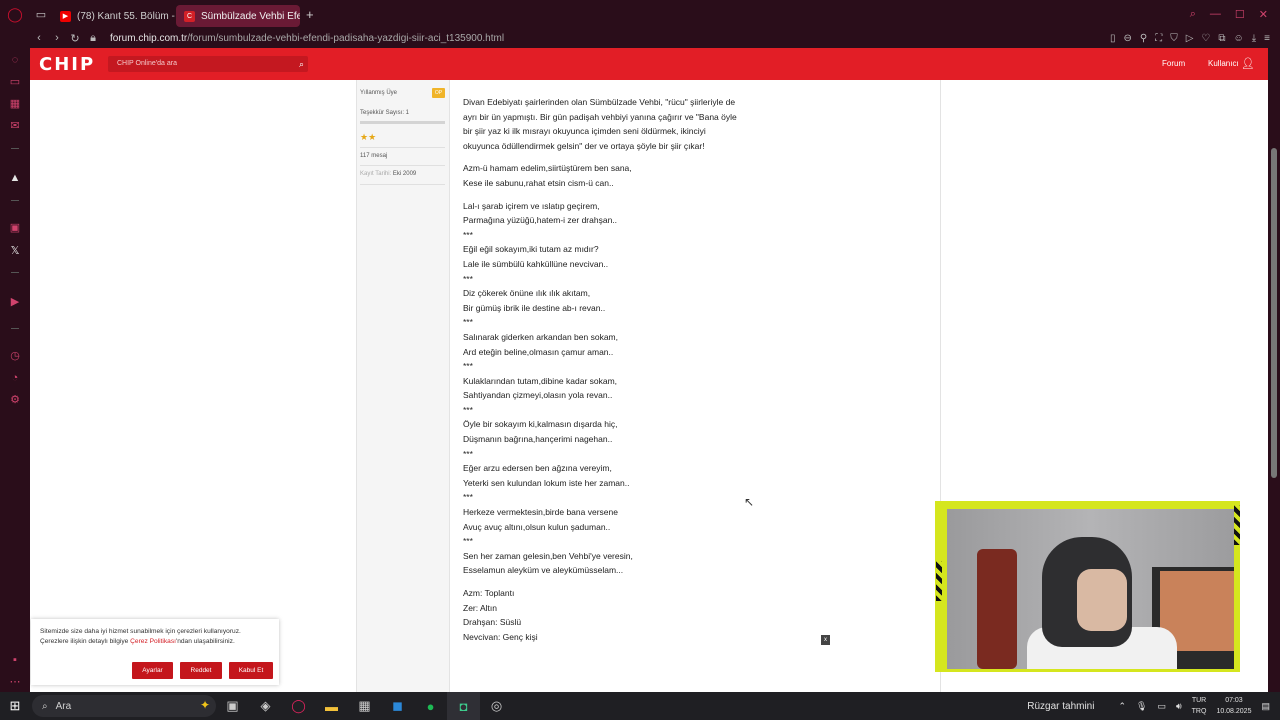  I want to click on window-controls: ⌕ — ☐ ✕, so click(1235, 14).